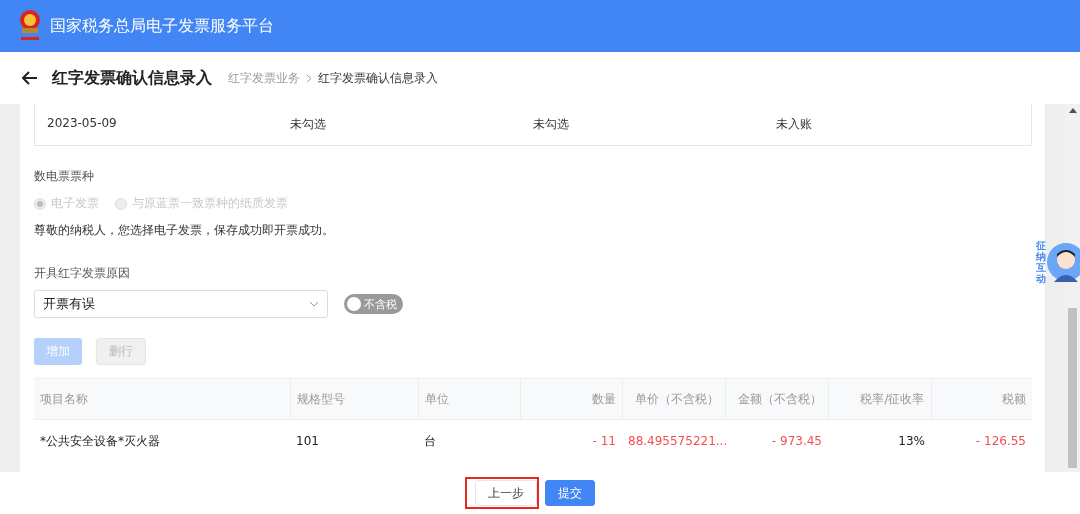  Describe the element at coordinates (879, 440) in the screenshot. I see `table-cell: 13%` at that location.